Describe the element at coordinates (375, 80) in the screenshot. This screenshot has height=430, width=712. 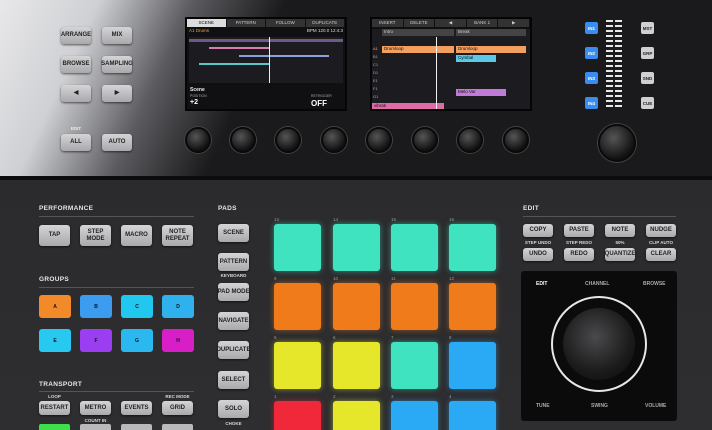
I see `row-label-e1: E1` at that location.